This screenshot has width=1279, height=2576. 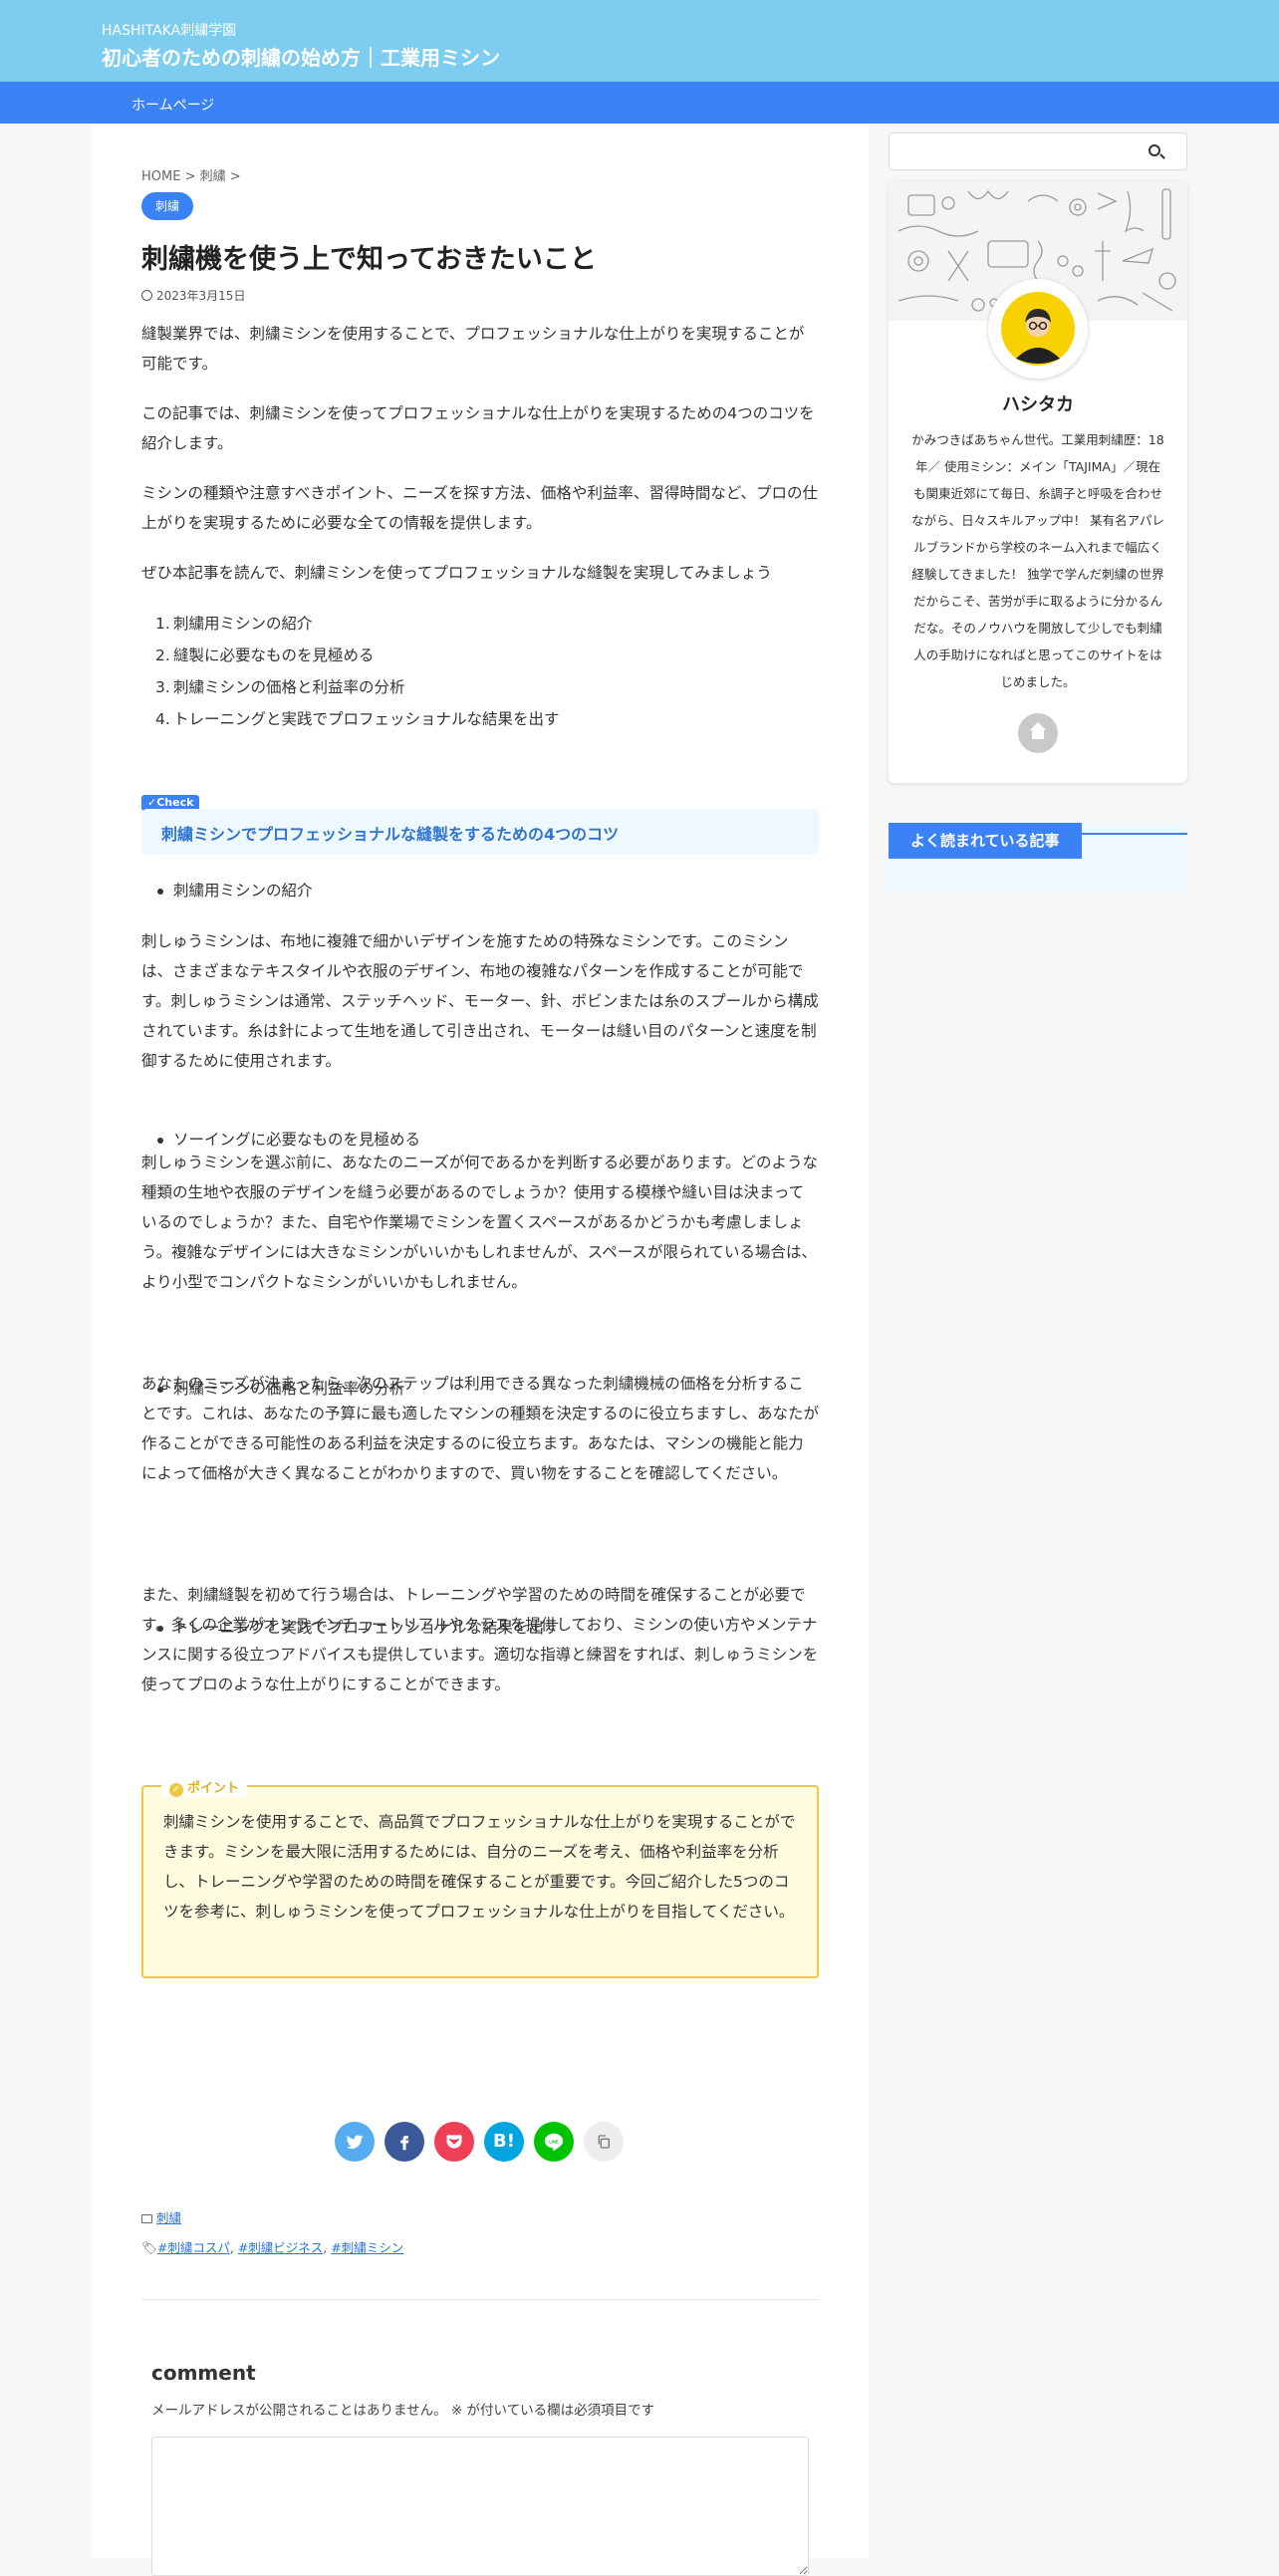 I want to click on popular-posts-widget: よく読まれている記事, so click(x=1038, y=858).